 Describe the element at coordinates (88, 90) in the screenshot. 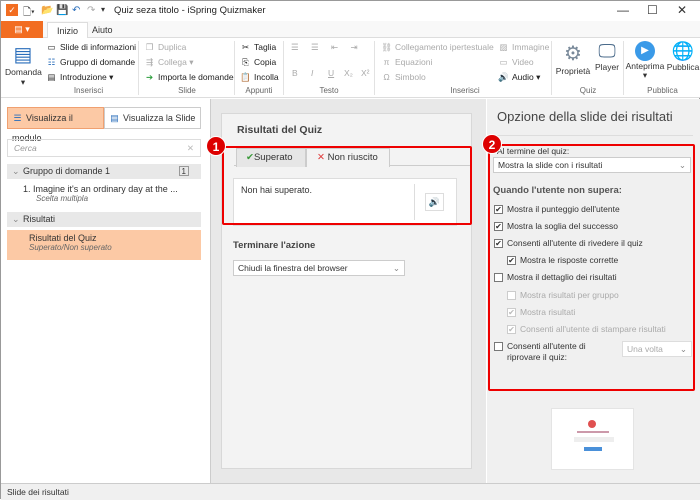

I see `group-label-inserisci: Inserisci` at that location.